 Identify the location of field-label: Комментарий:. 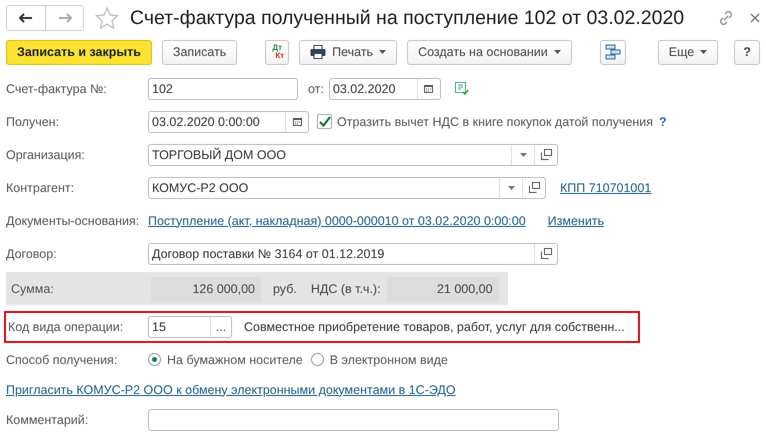
(48, 419).